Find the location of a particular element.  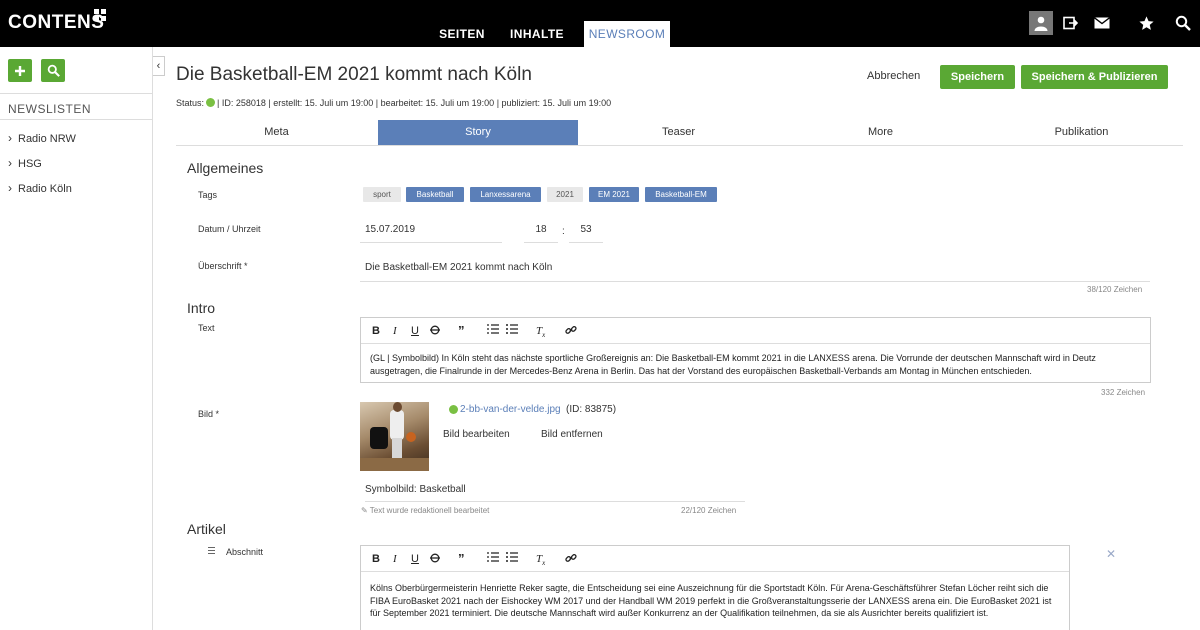

chevron-left-icon: ‹ is located at coordinates (158, 66).